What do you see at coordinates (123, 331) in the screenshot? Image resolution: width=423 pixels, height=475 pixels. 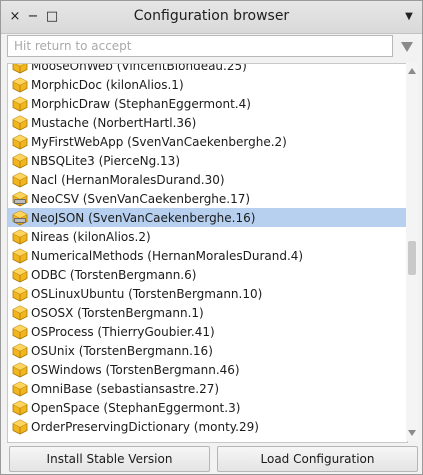 I see `list-item-label: OSProcess (ThierryGoubier.41)` at bounding box center [123, 331].